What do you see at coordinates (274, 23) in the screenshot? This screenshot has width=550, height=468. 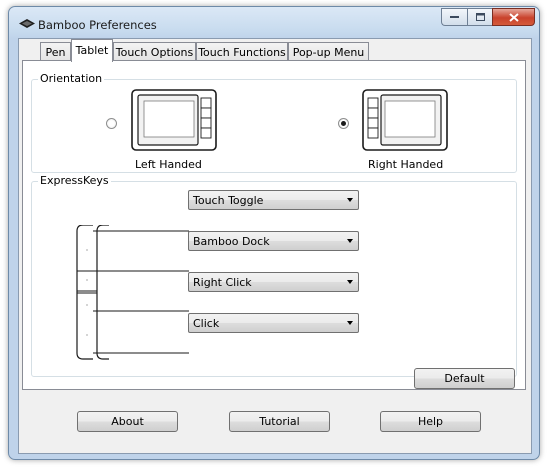 I see `title-bar: Bamboo Preferences` at bounding box center [274, 23].